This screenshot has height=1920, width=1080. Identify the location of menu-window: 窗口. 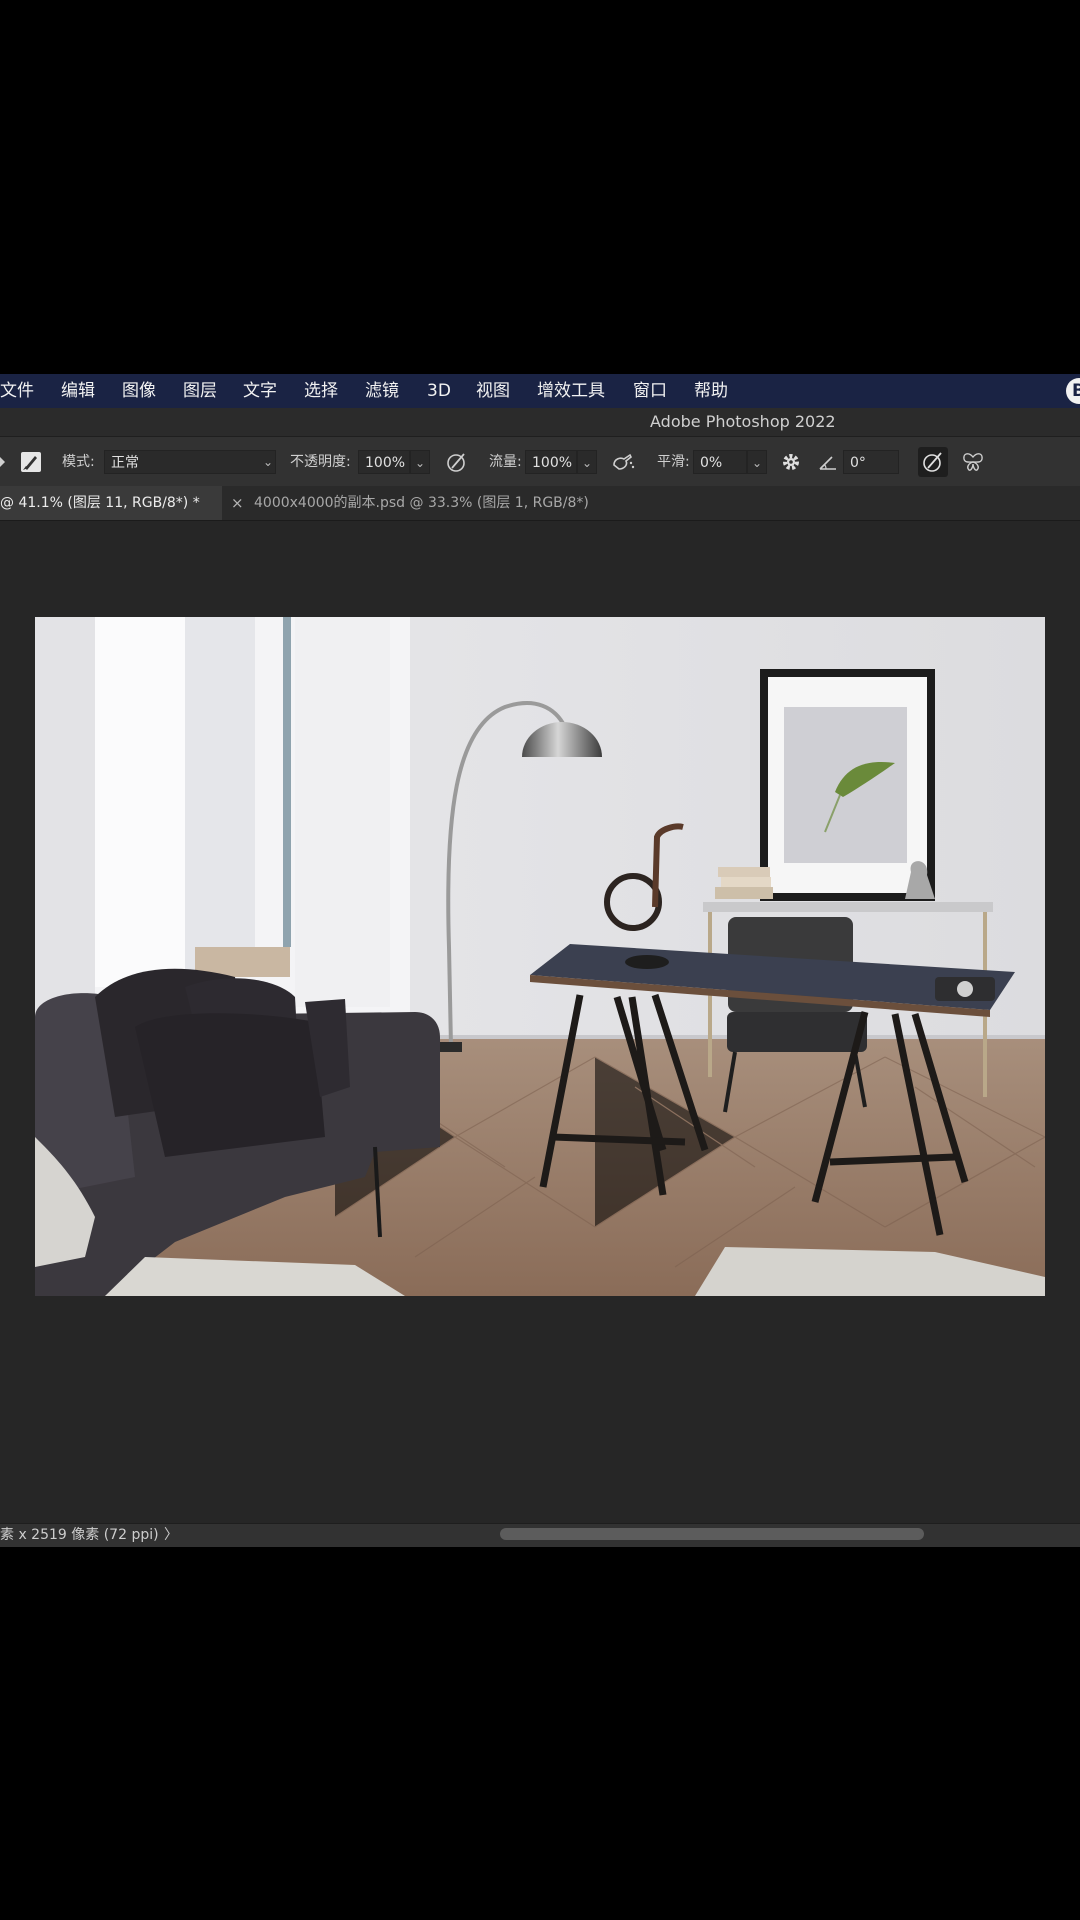
(650, 391).